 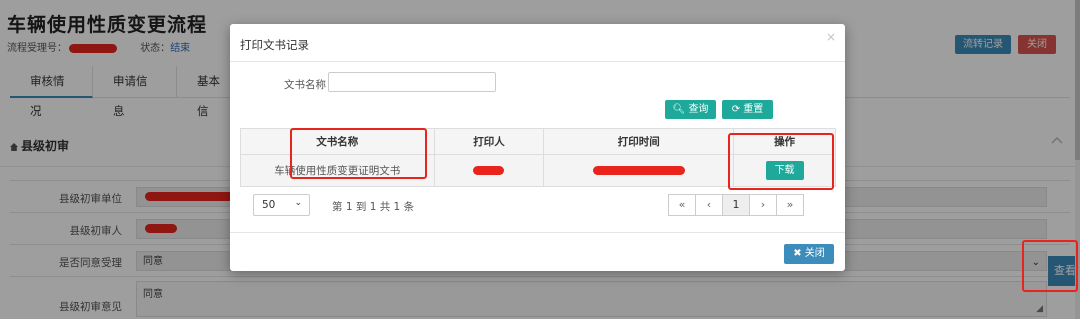 I want to click on modal-header: 打印文书记录 ×, so click(x=537, y=43).